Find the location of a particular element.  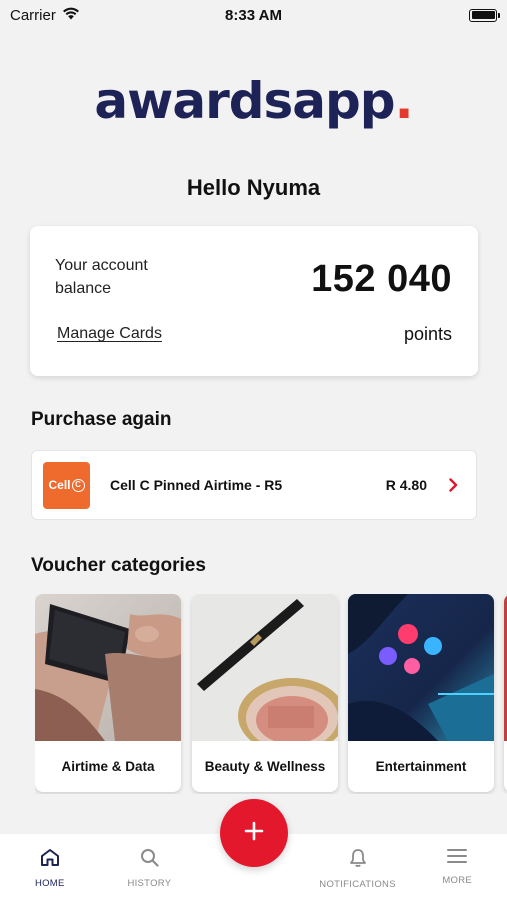

nav-history: HISTORY is located at coordinates (150, 861).